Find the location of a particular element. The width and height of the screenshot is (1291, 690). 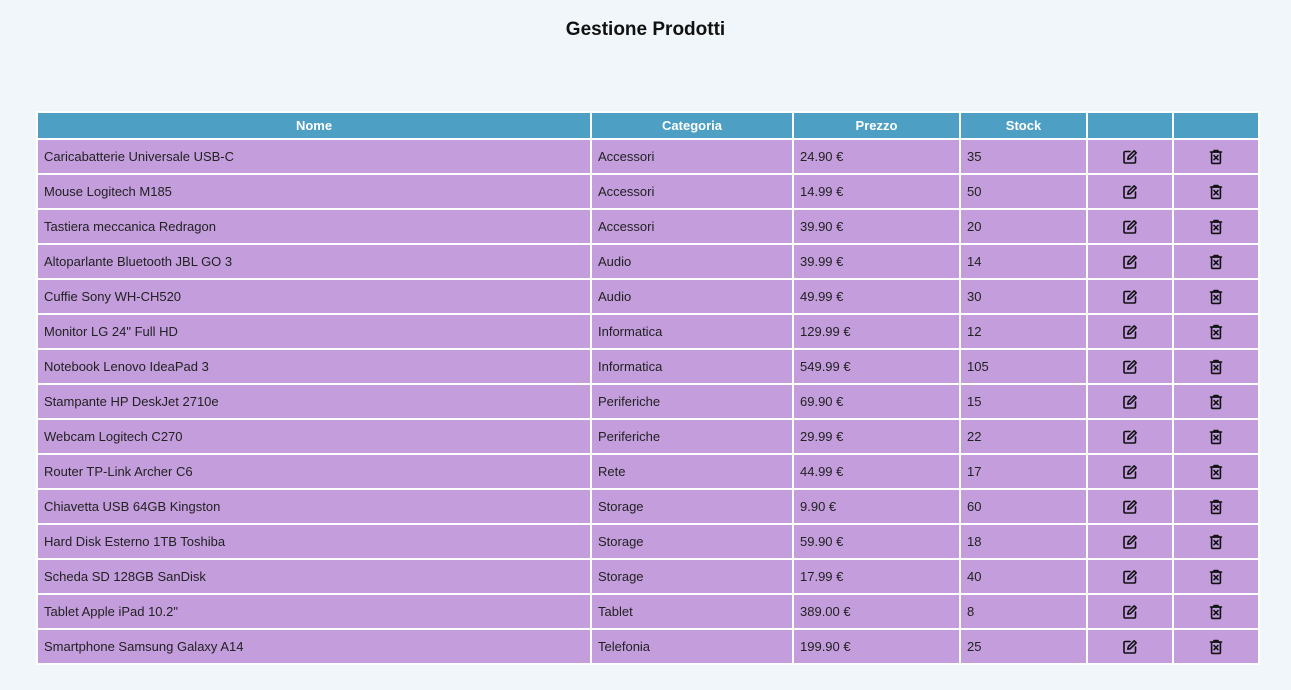

cell-price: 49.99 € is located at coordinates (876, 296).